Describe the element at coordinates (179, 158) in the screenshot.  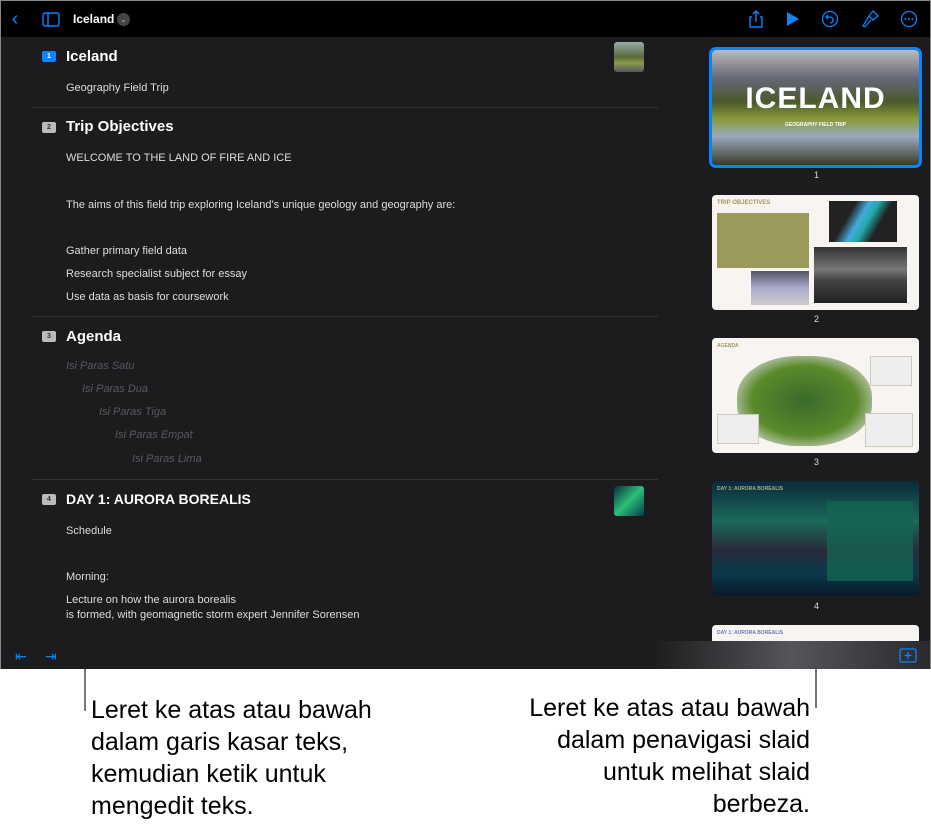
I see `outline-line: WELCOME TO THE LAND OF FIRE AND ICE` at that location.